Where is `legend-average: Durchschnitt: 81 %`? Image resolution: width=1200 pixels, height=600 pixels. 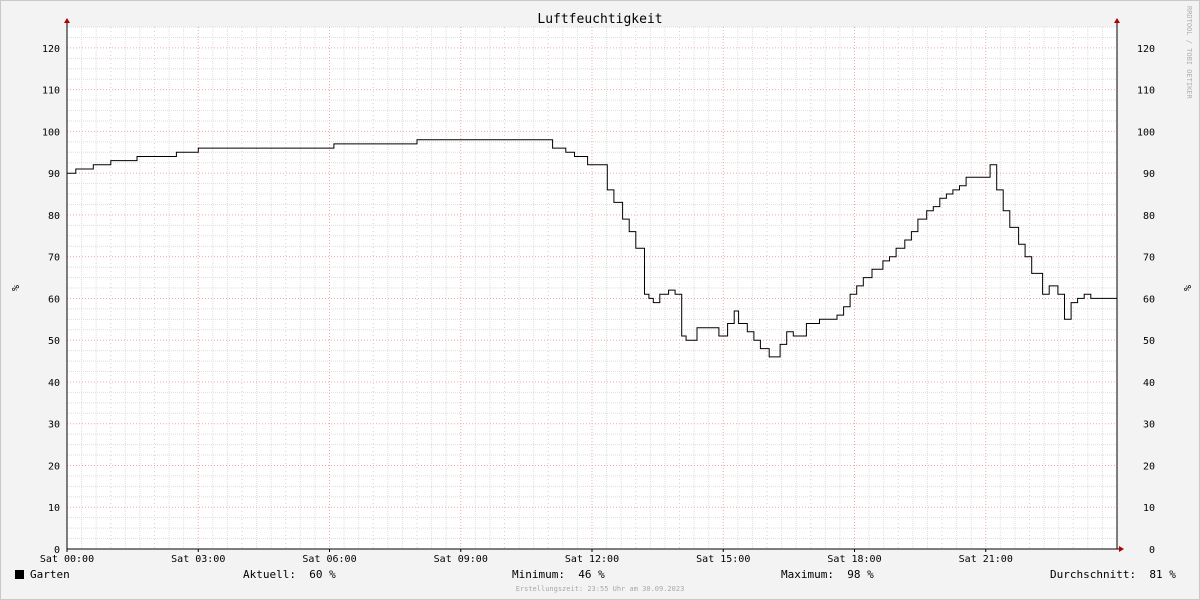 legend-average: Durchschnitt: 81 % is located at coordinates (1113, 574).